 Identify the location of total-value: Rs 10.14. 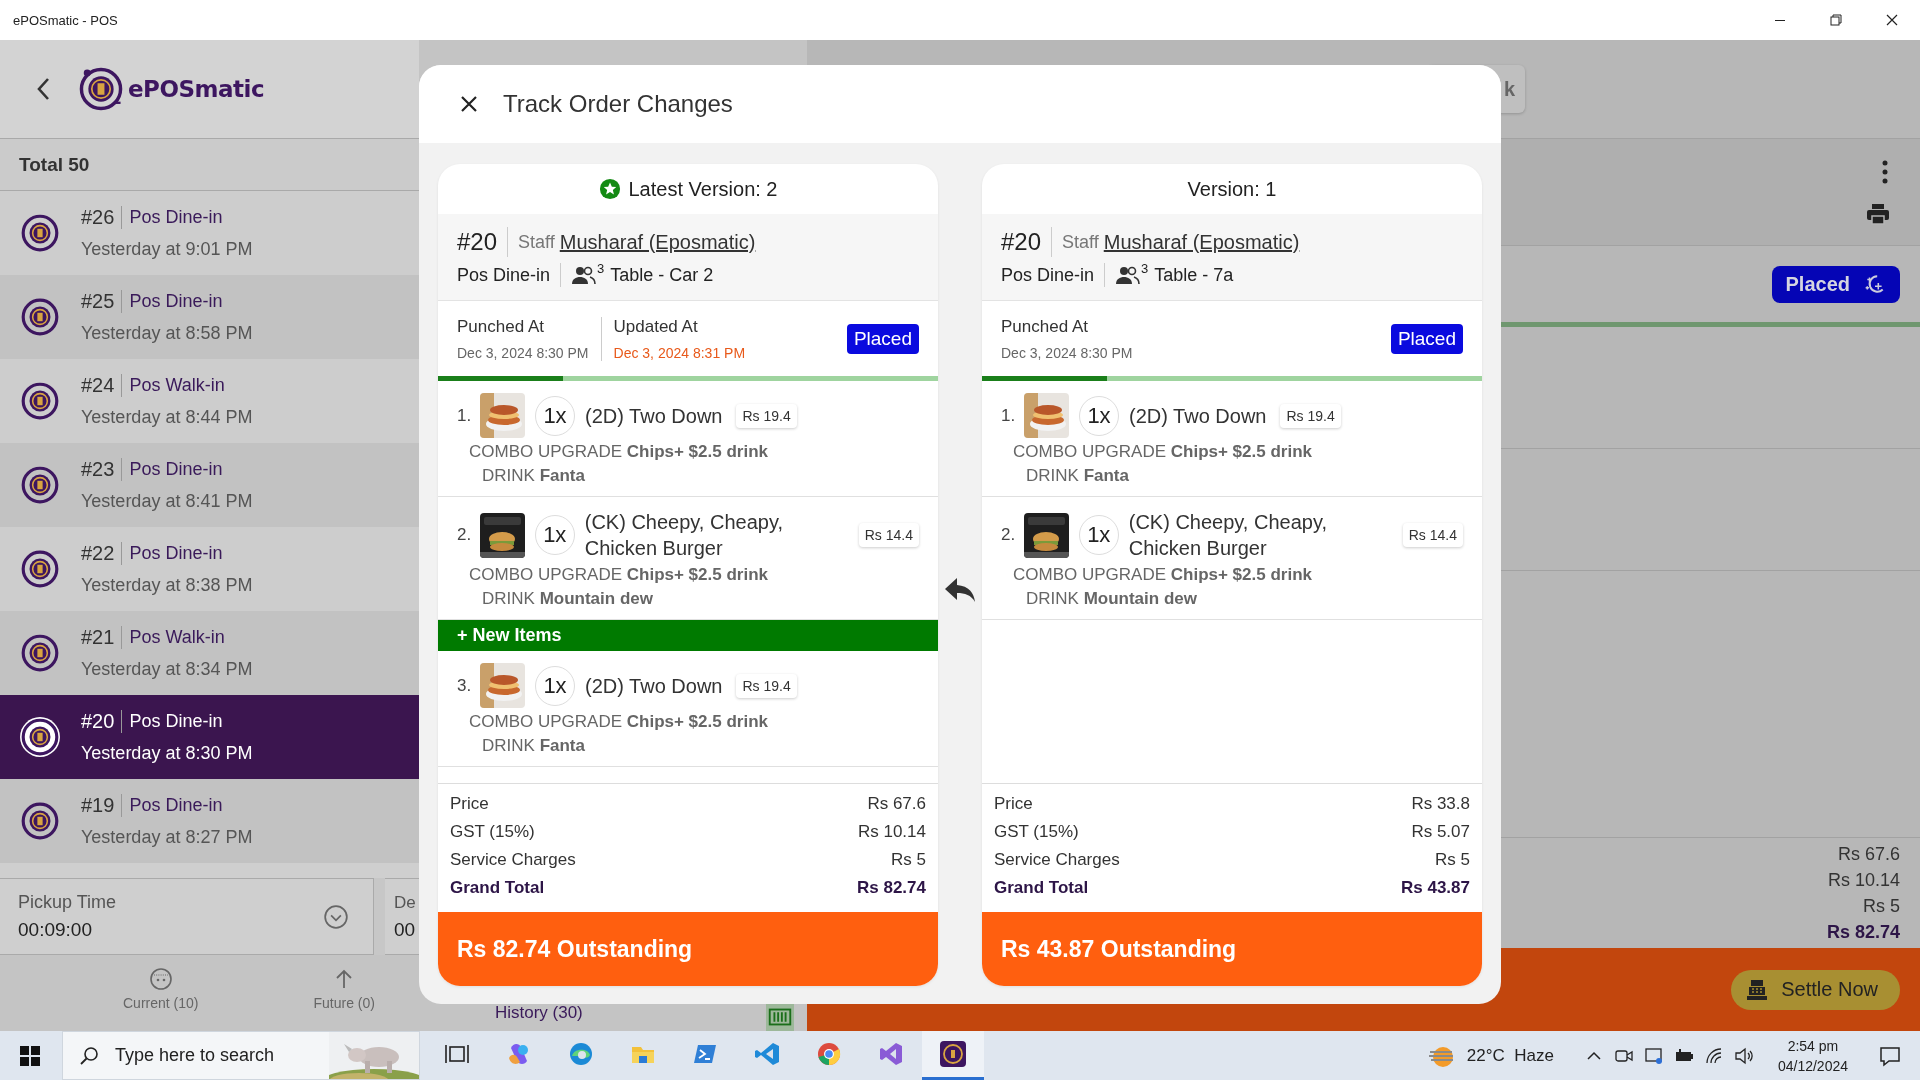
(891, 832).